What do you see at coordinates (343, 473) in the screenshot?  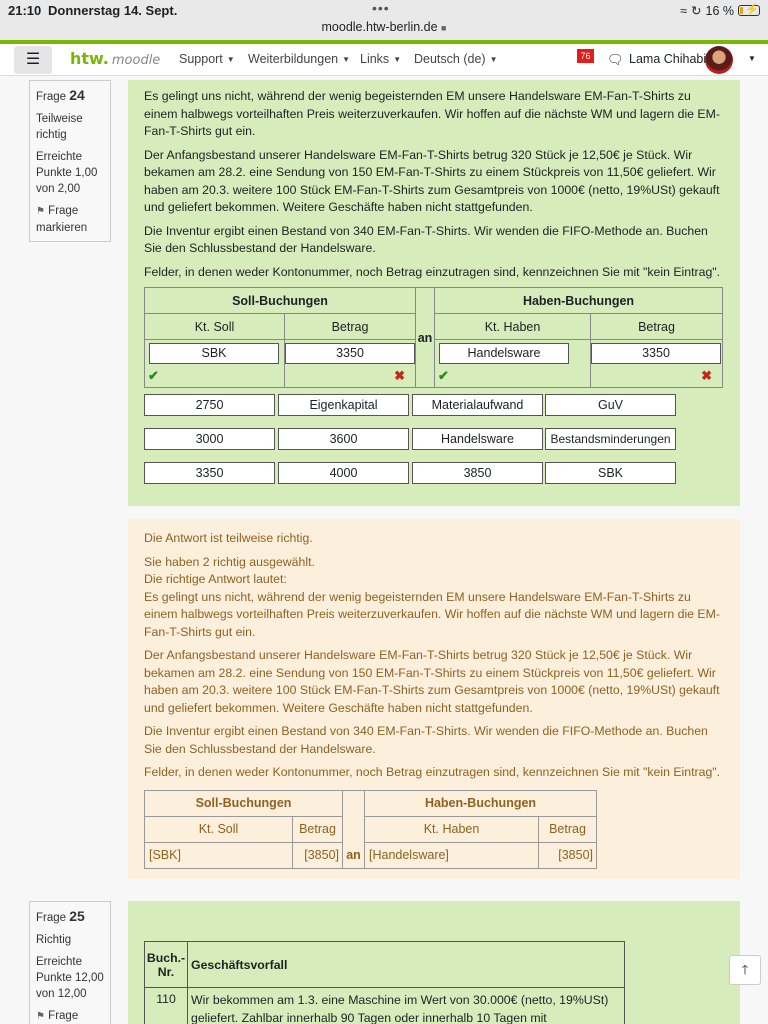 I see `choice-tile: 4000` at bounding box center [343, 473].